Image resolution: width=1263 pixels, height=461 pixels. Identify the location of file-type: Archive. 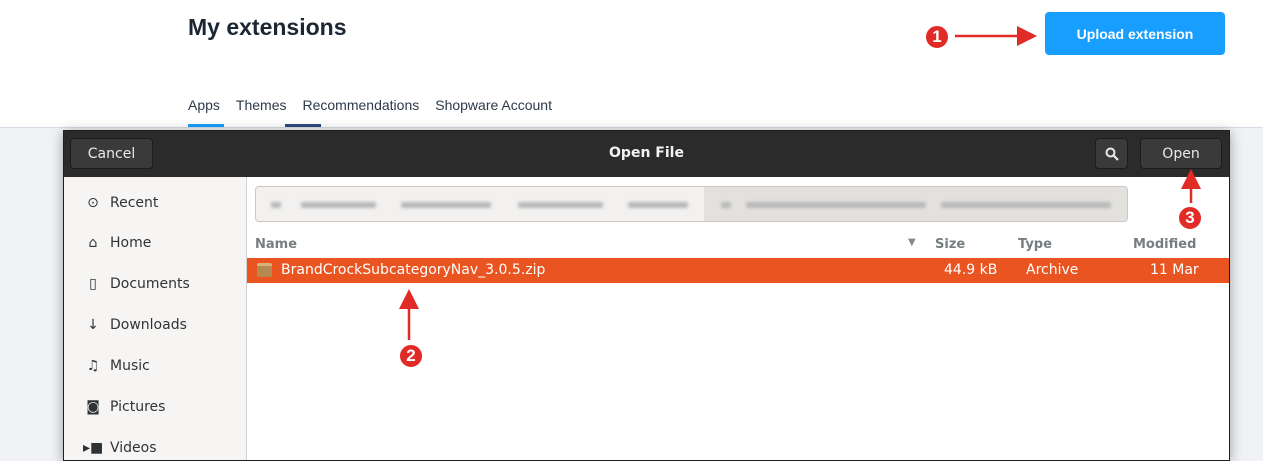
(1052, 270).